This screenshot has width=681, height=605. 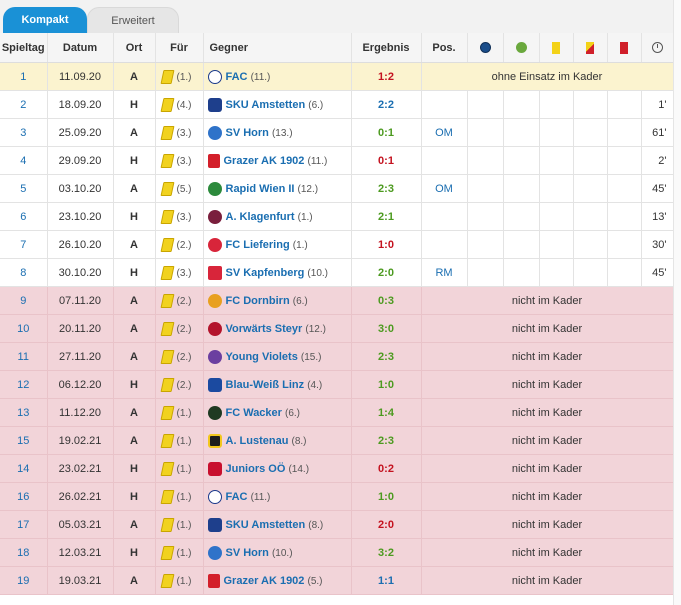 I want to click on header-opponent: Gegner, so click(x=277, y=48).